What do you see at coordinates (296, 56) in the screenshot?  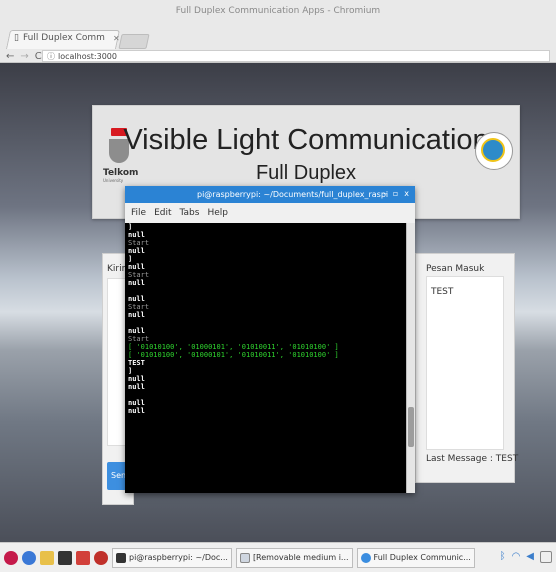 I see `address-bar: ⓘ localhost:3000` at bounding box center [296, 56].